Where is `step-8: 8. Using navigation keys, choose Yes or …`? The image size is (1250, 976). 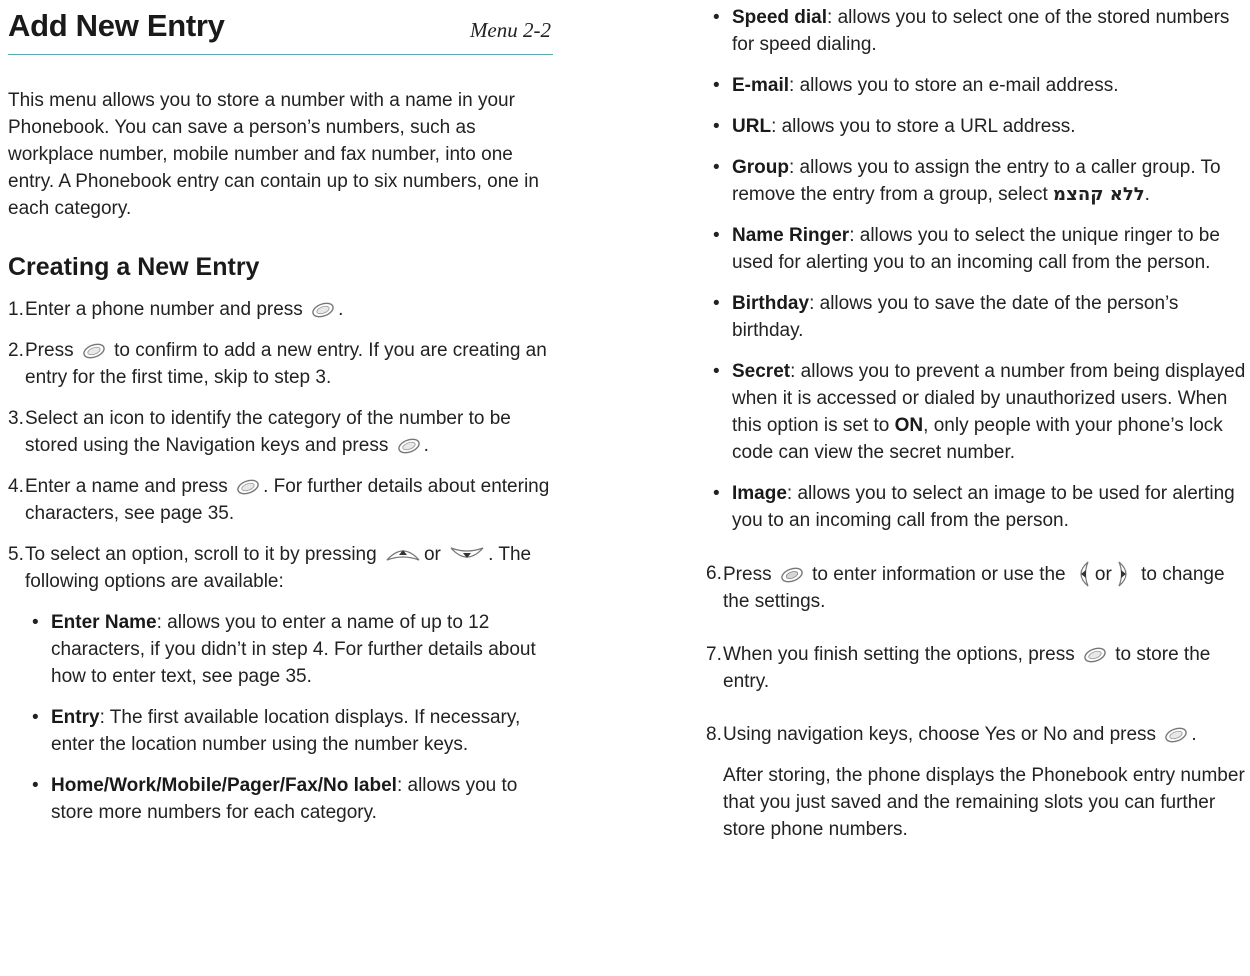 step-8: 8. Using navigation keys, choose Yes or … is located at coordinates (978, 734).